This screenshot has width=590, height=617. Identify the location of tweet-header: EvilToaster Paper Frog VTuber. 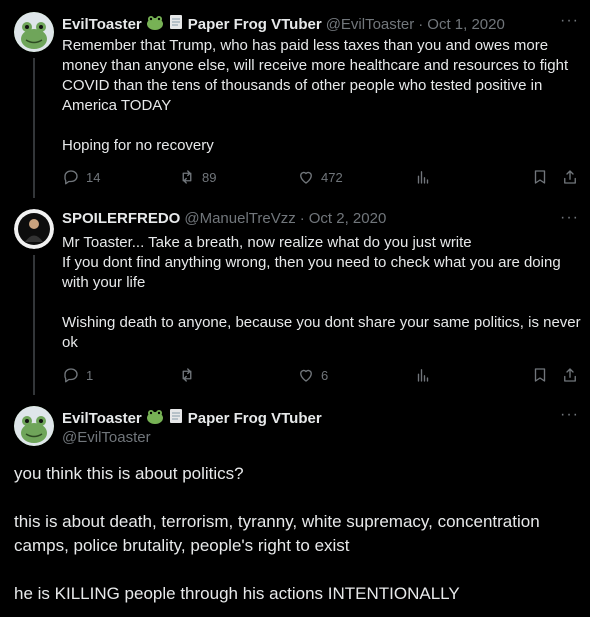
(192, 418).